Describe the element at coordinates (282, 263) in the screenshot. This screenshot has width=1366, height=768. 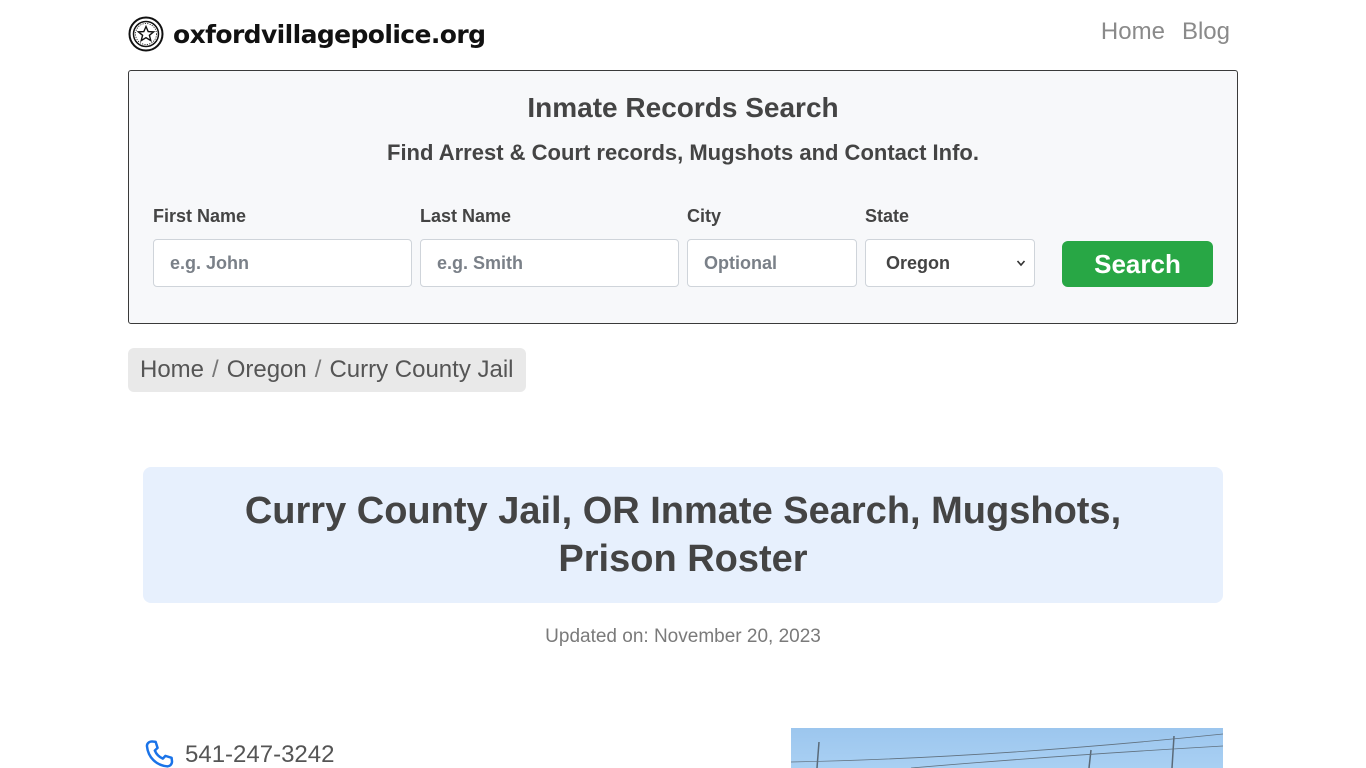
I see `first-name-input` at that location.